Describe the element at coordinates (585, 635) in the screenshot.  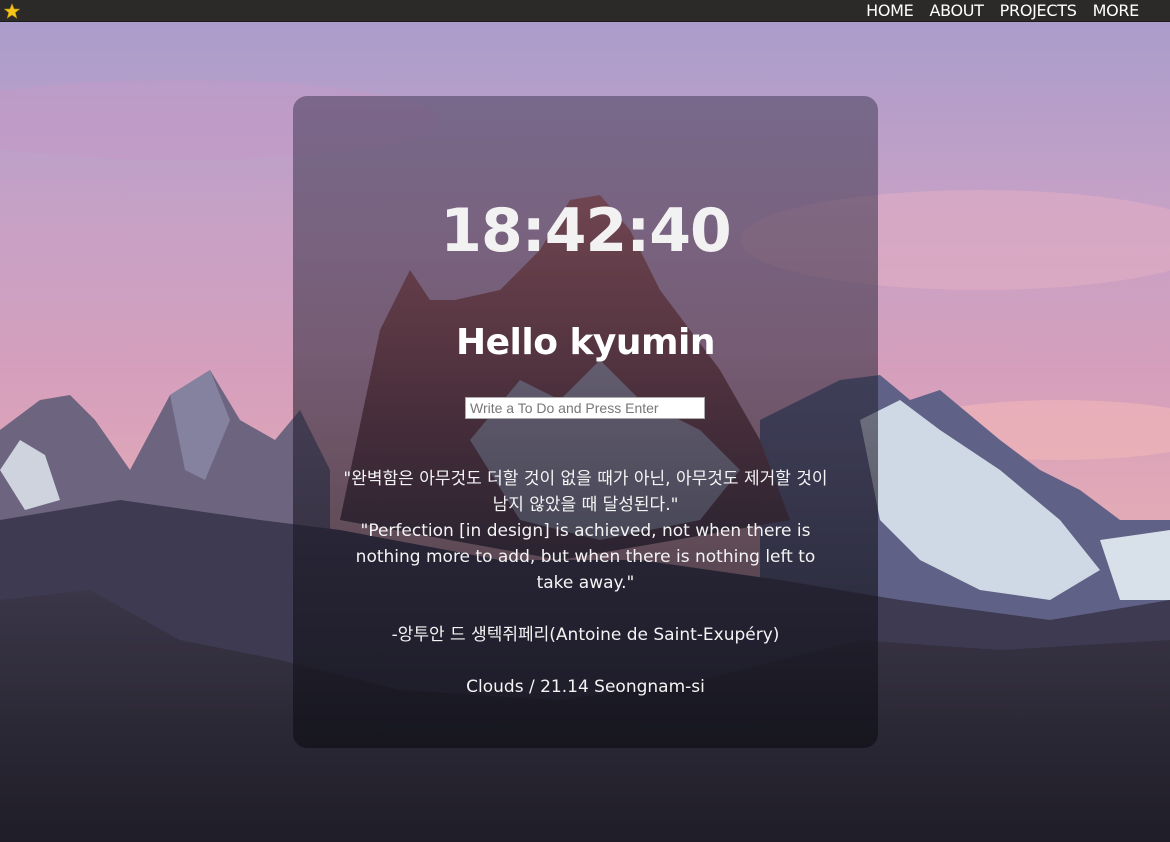
I see `quote-author: -앙투안 드 생텍쥐페리(Antoine de Saint-Exupéry)` at that location.